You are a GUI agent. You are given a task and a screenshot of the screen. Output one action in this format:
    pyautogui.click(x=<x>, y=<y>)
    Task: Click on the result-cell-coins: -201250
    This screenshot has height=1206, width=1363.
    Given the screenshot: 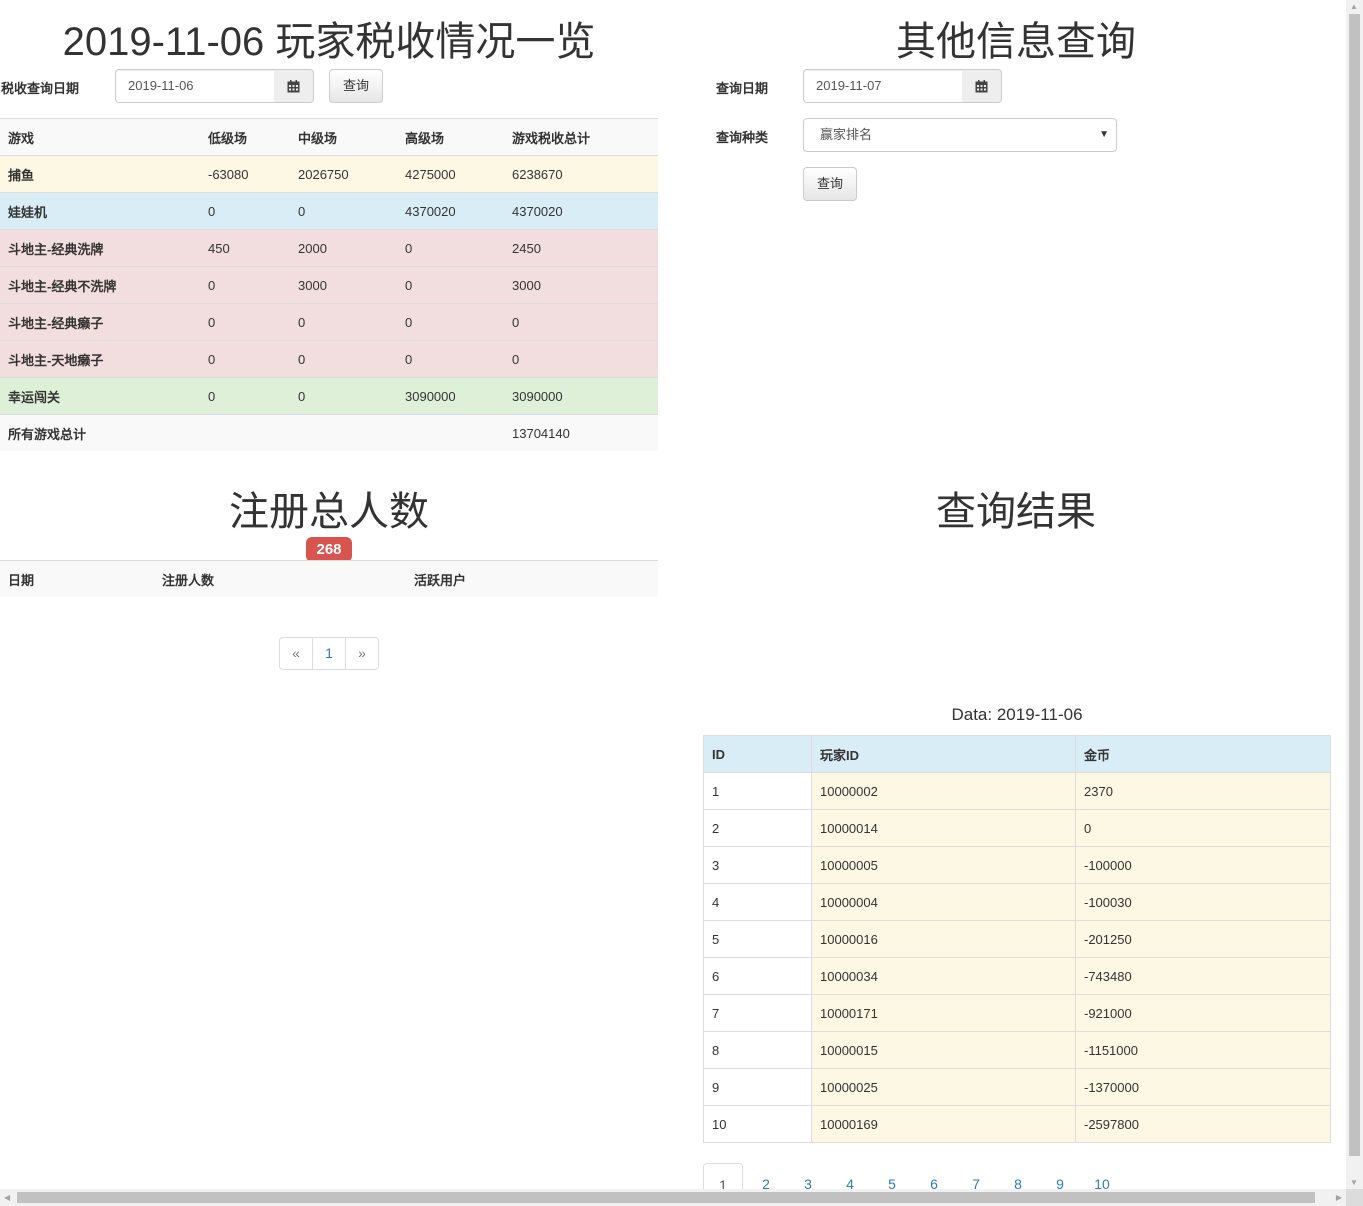 What is the action you would take?
    pyautogui.click(x=1203, y=939)
    